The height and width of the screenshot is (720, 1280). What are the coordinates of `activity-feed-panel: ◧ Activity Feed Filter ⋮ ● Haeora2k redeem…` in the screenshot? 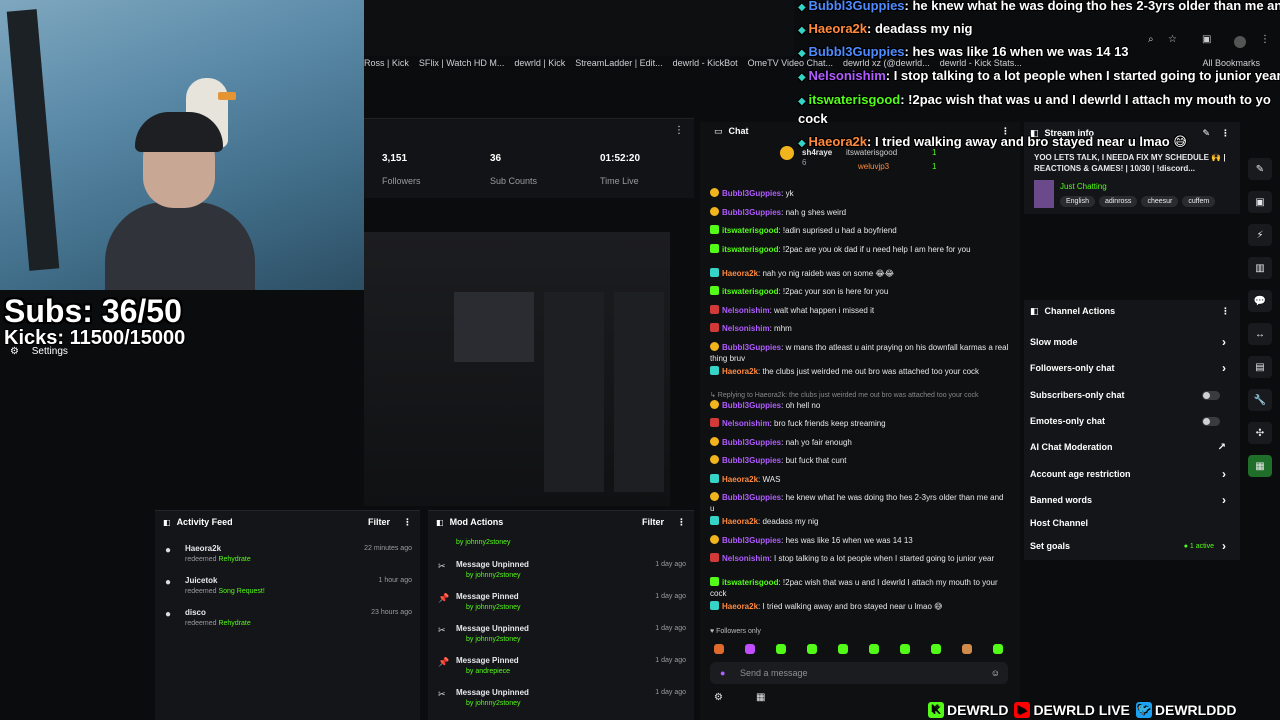 It's located at (287, 615).